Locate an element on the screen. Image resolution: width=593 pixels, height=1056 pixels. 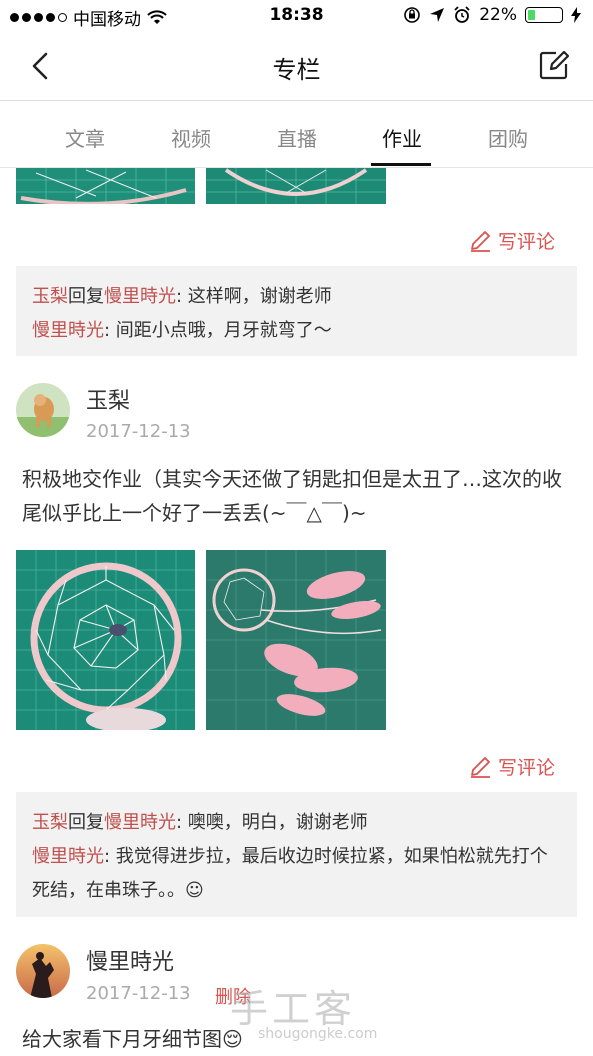
comment-box: 玉梨回复慢里時光: 这样啊，谢谢老师 慢里時光: 间距小点哦，月牙就弯了～ is located at coordinates (296, 311).